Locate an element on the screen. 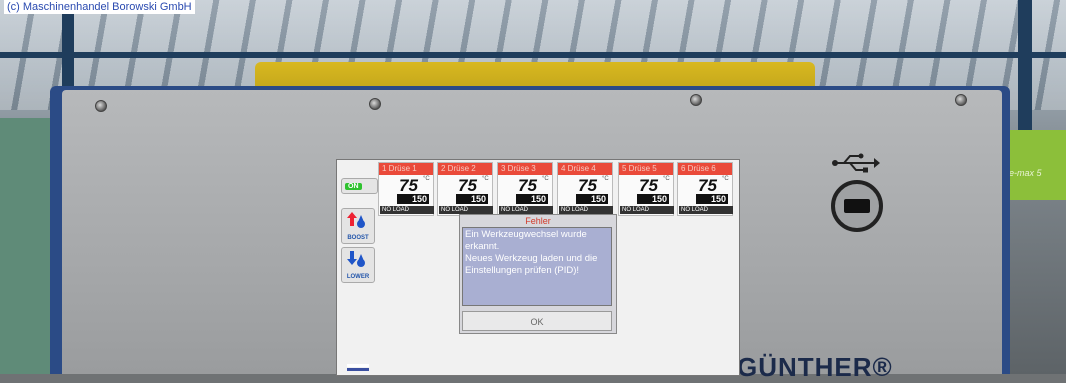 The width and height of the screenshot is (1066, 383). zone-tile: 5 Drüse 5 75 °C 150 NO LOAD is located at coordinates (646, 189).